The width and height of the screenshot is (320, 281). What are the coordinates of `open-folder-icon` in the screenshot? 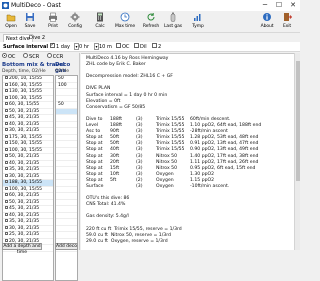 It's located at (11, 18).